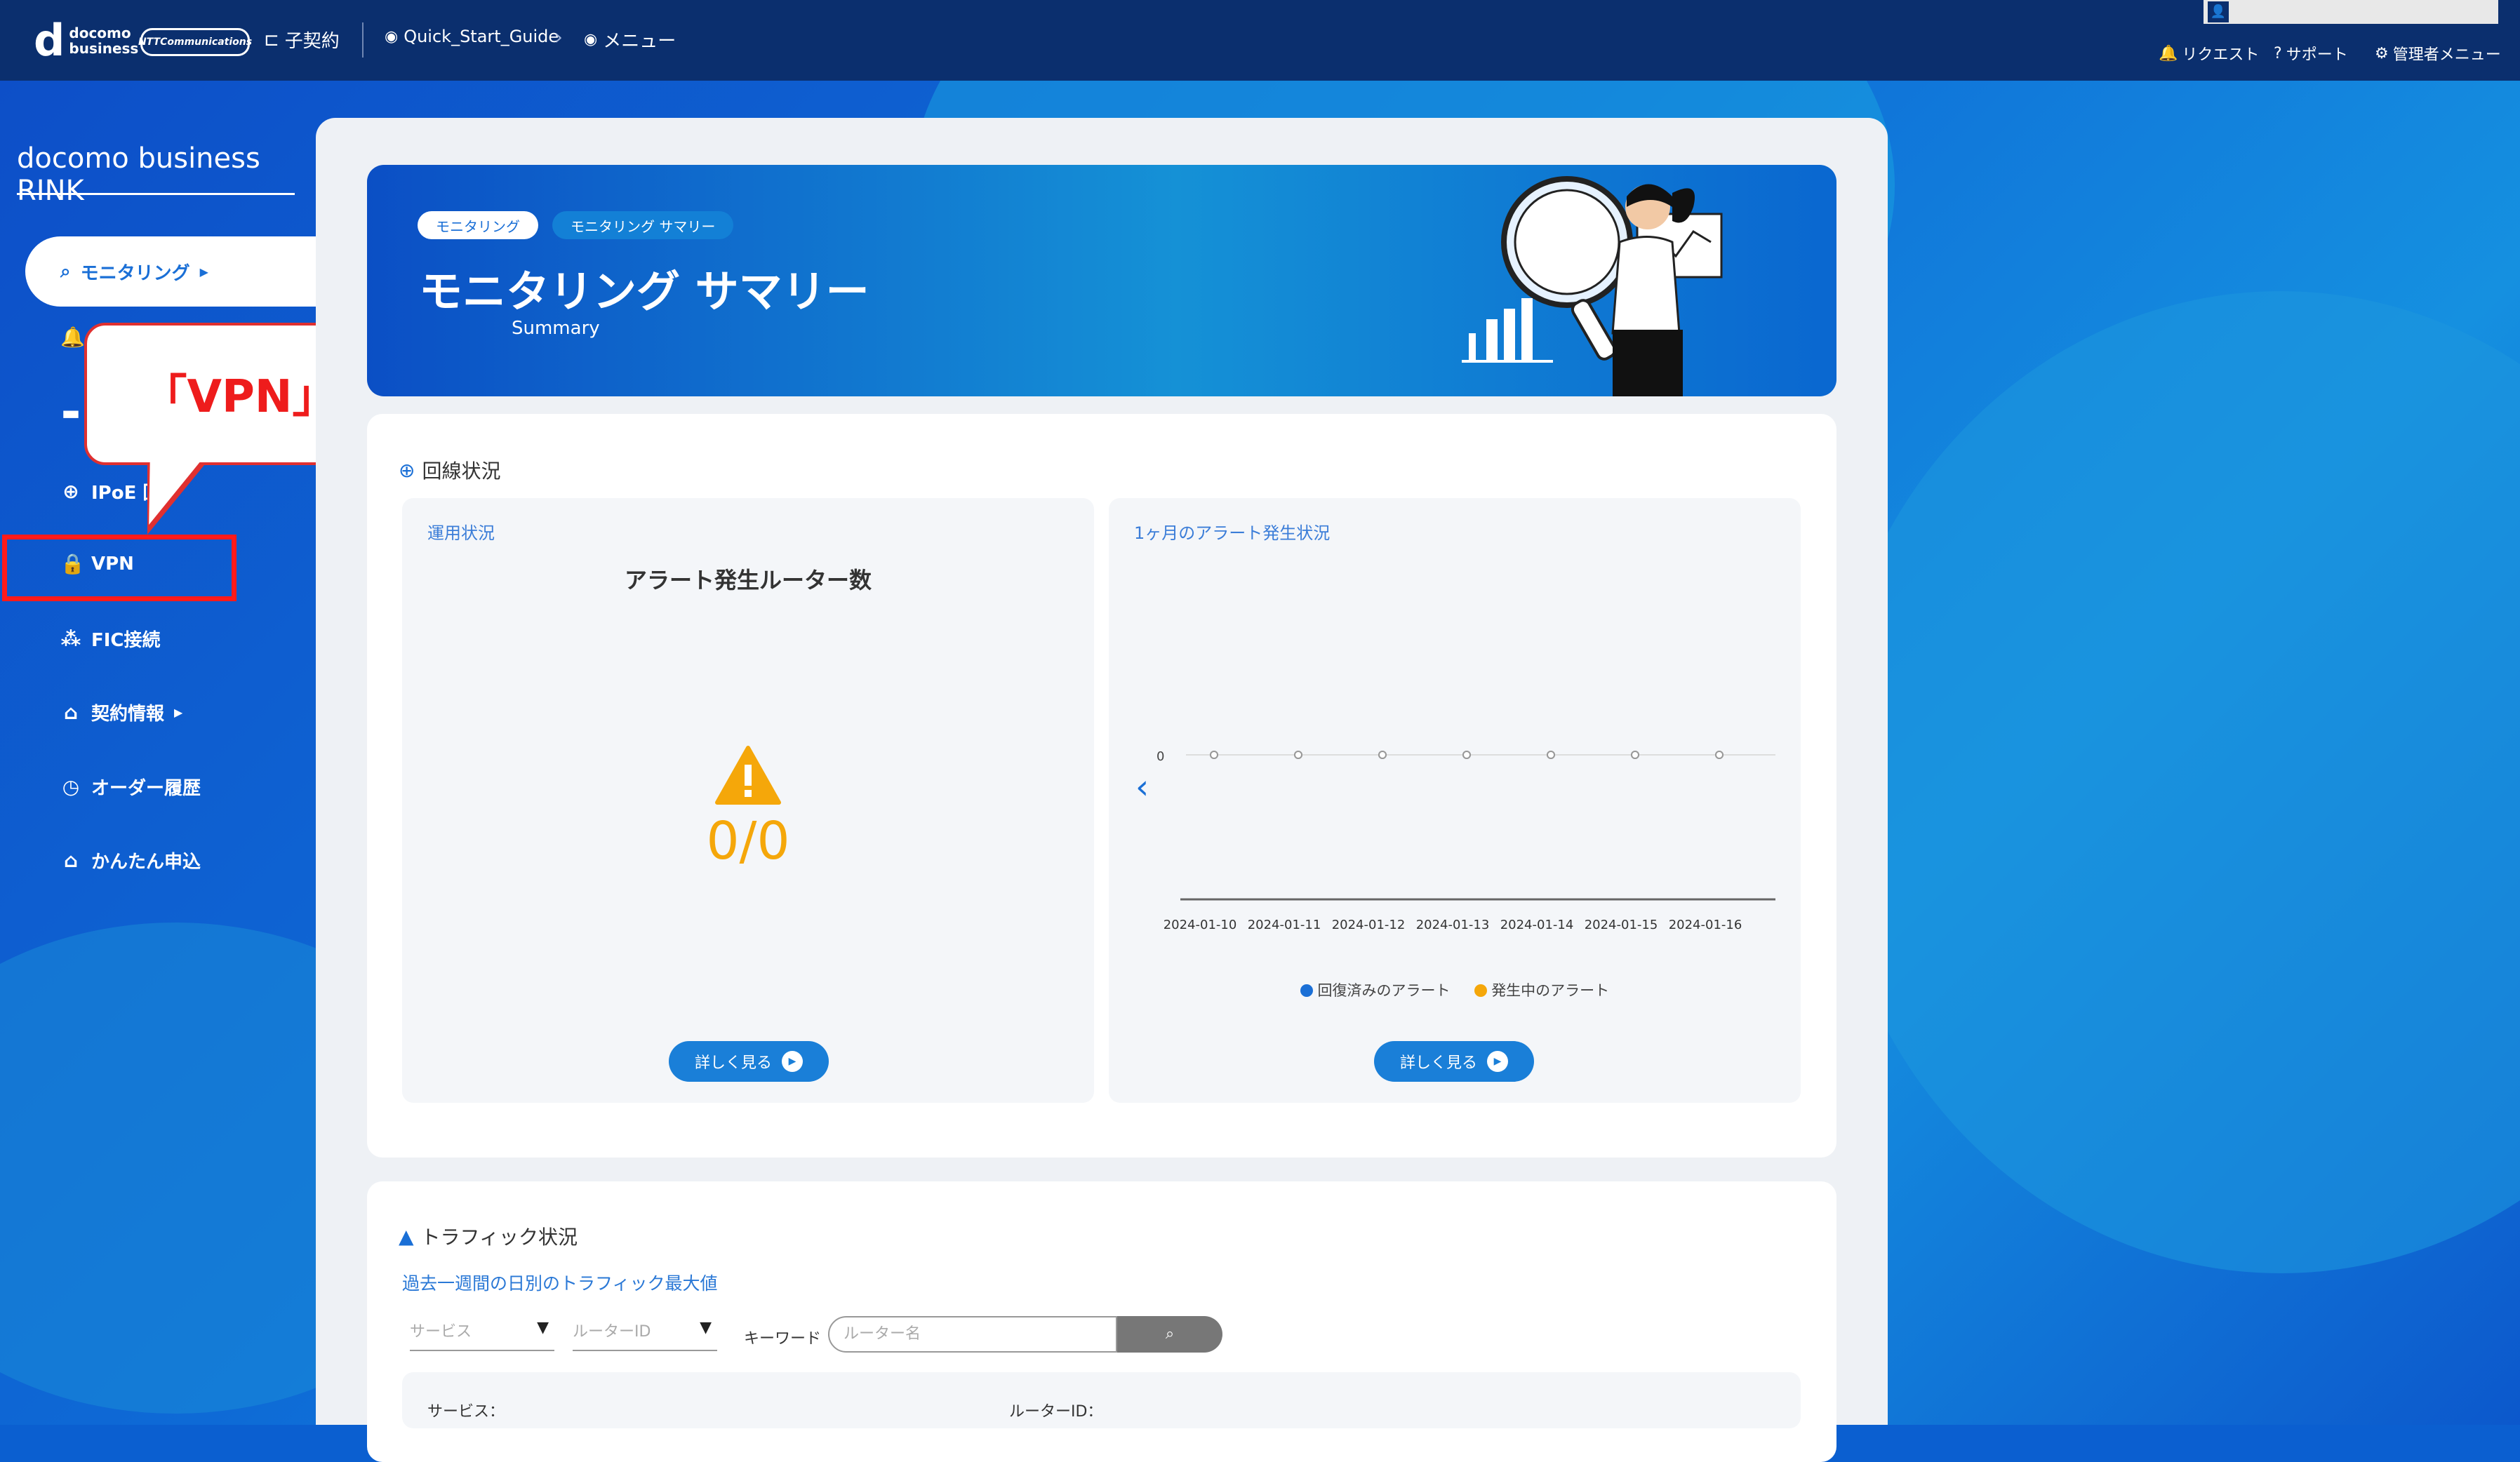 The width and height of the screenshot is (2520, 1462). I want to click on legend-label: 発生中のアラート, so click(1550, 991).